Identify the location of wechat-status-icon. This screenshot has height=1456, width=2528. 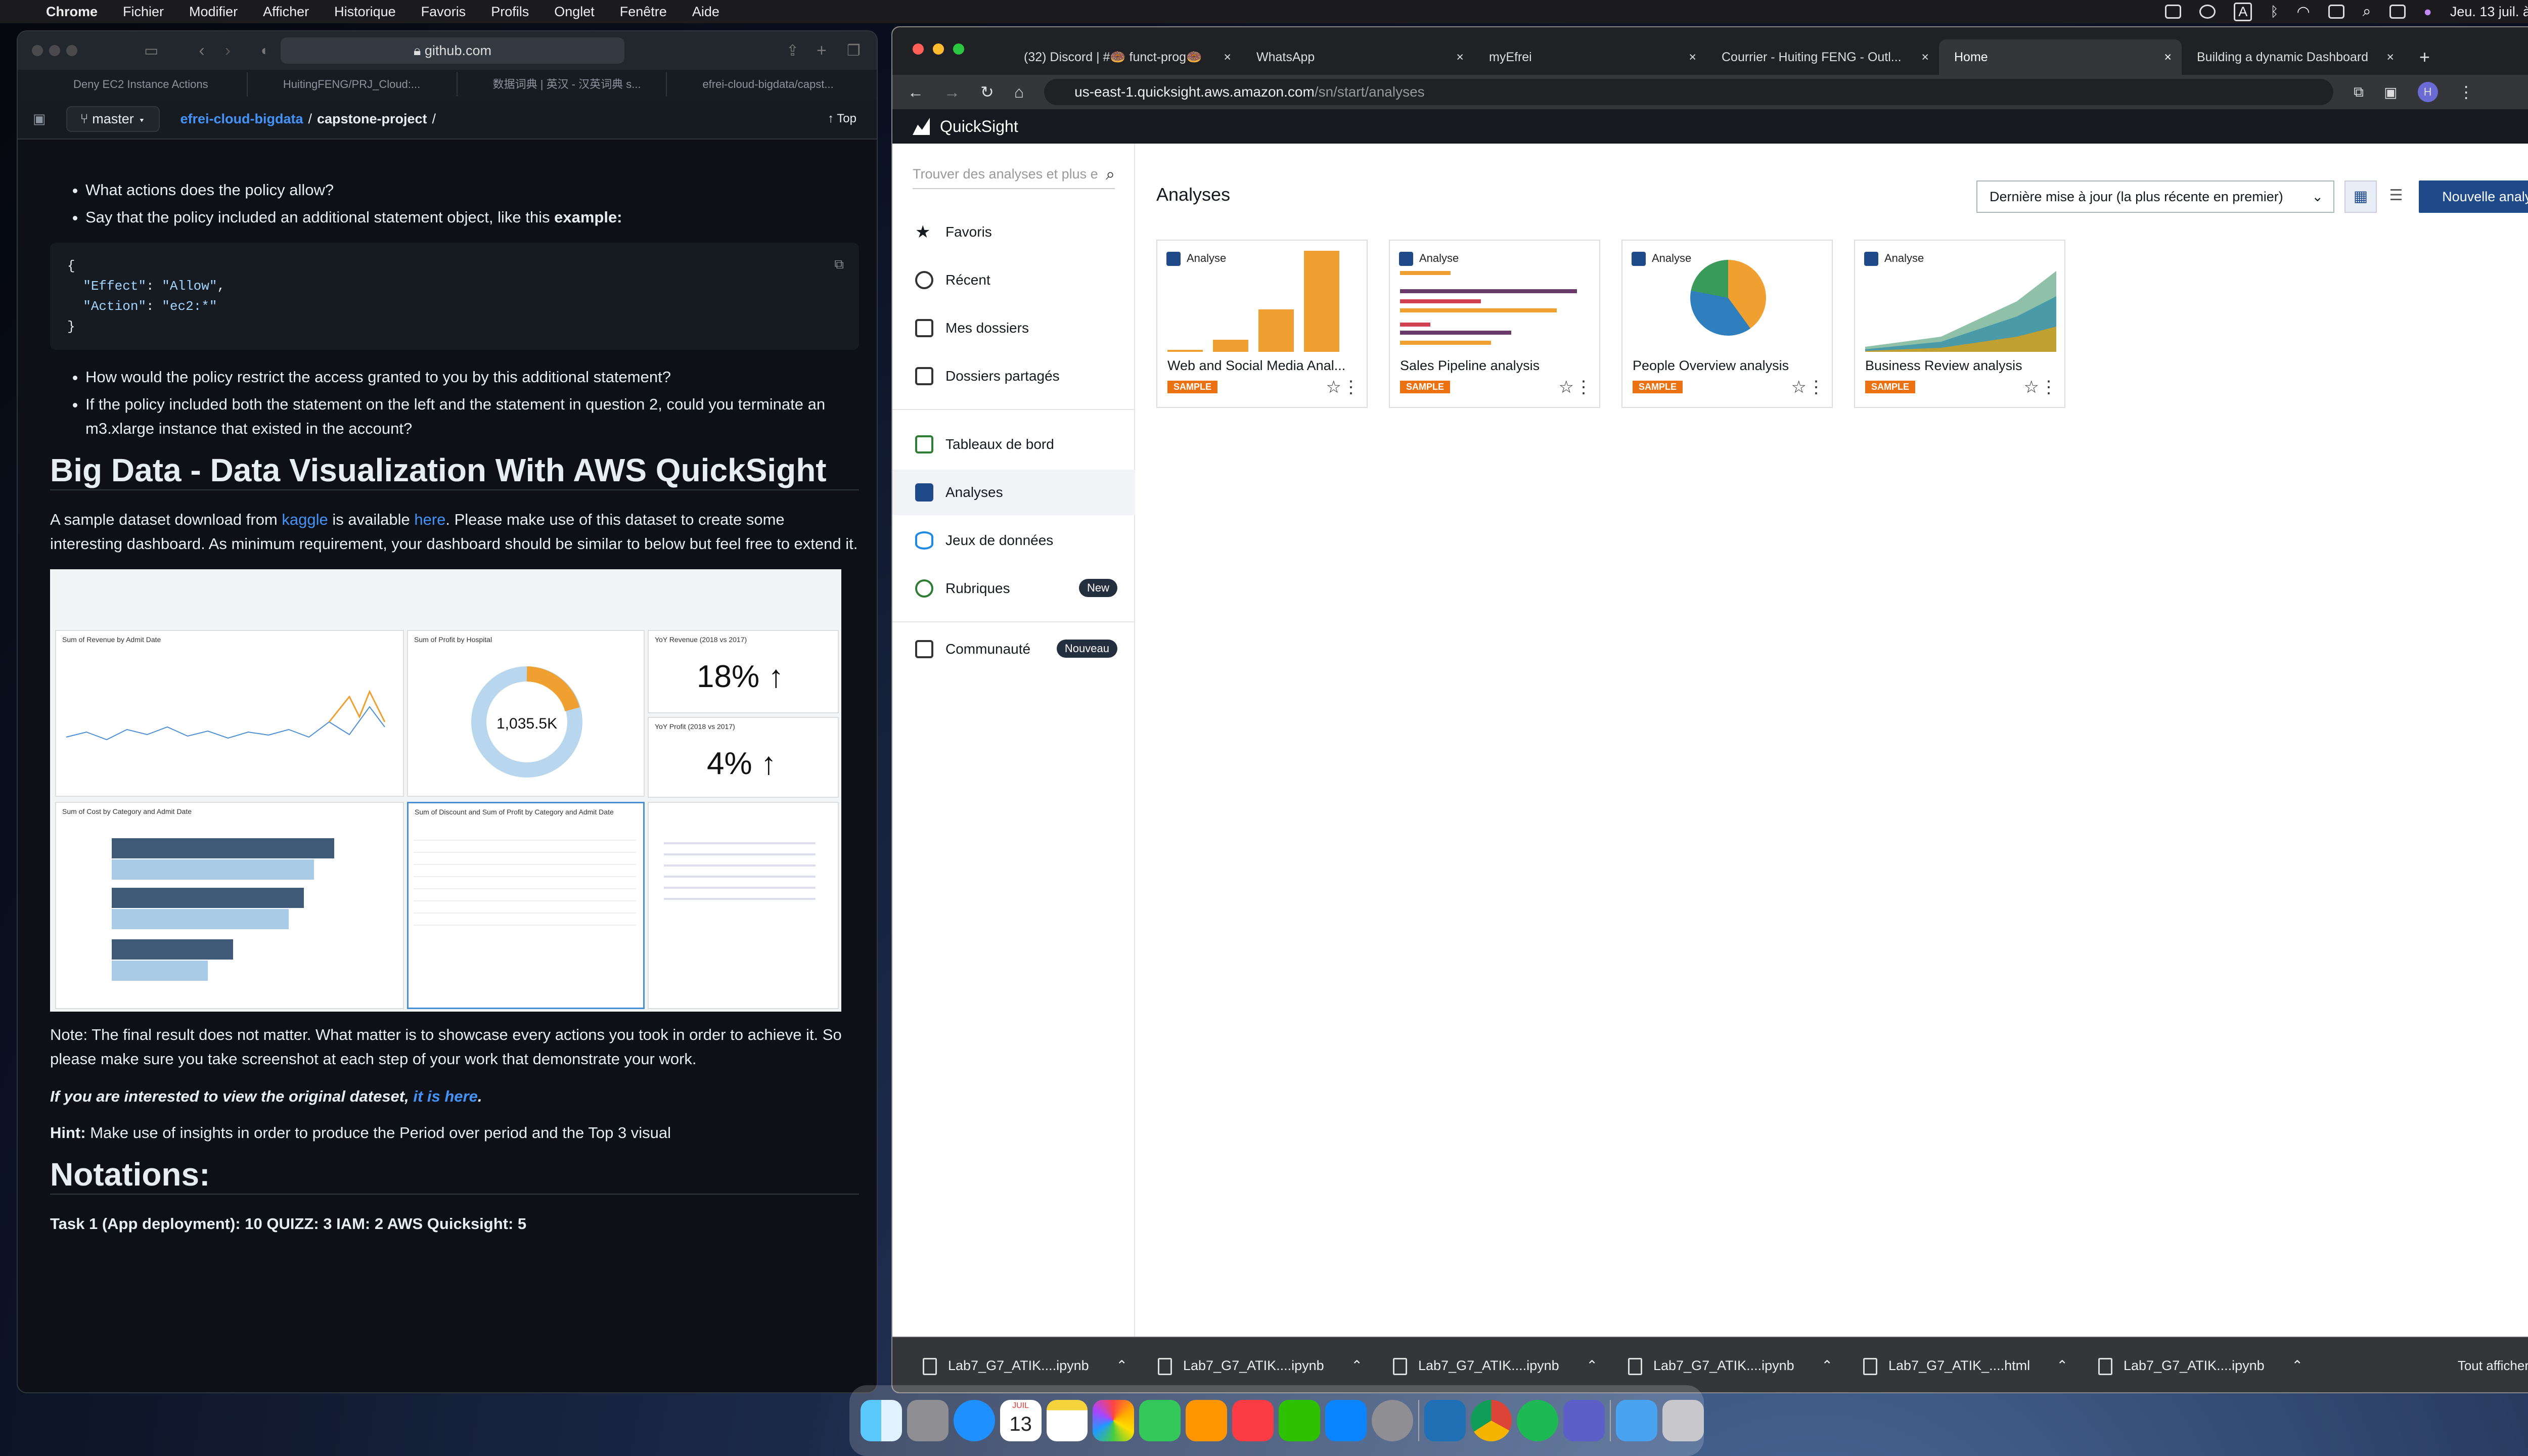
(2174, 12).